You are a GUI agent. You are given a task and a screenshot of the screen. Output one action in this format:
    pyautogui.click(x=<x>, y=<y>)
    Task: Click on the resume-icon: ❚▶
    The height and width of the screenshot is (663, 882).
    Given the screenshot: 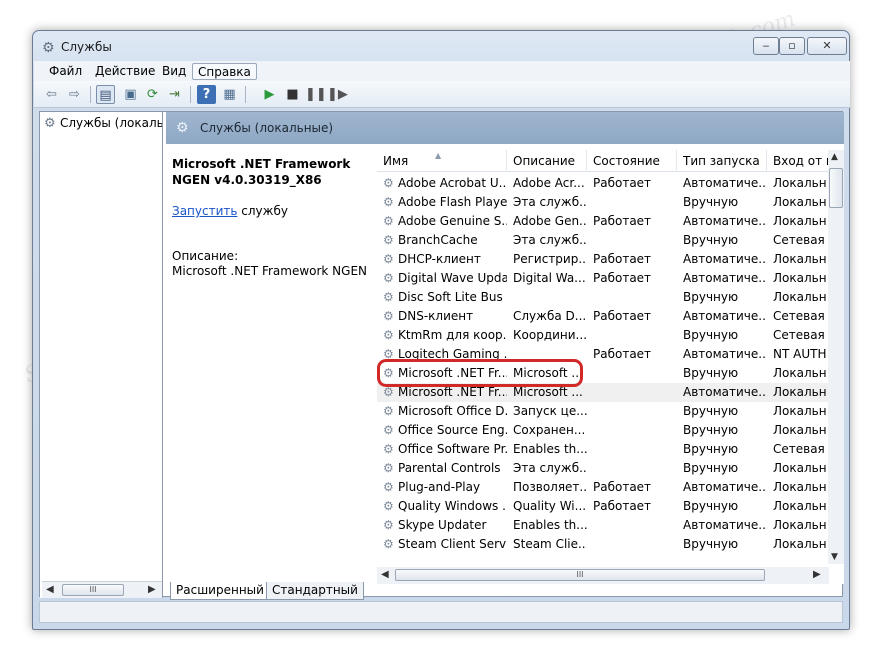 What is the action you would take?
    pyautogui.click(x=337, y=94)
    